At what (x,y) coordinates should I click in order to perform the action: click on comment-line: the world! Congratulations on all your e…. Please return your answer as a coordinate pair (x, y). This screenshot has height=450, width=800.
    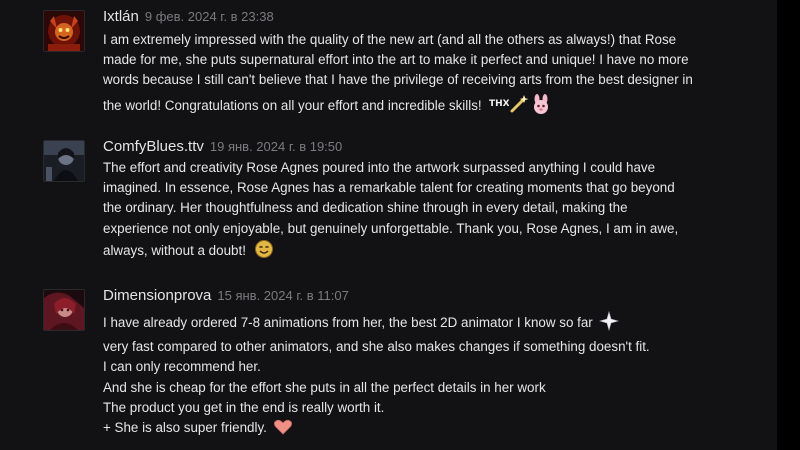
    Looking at the image, I should click on (292, 105).